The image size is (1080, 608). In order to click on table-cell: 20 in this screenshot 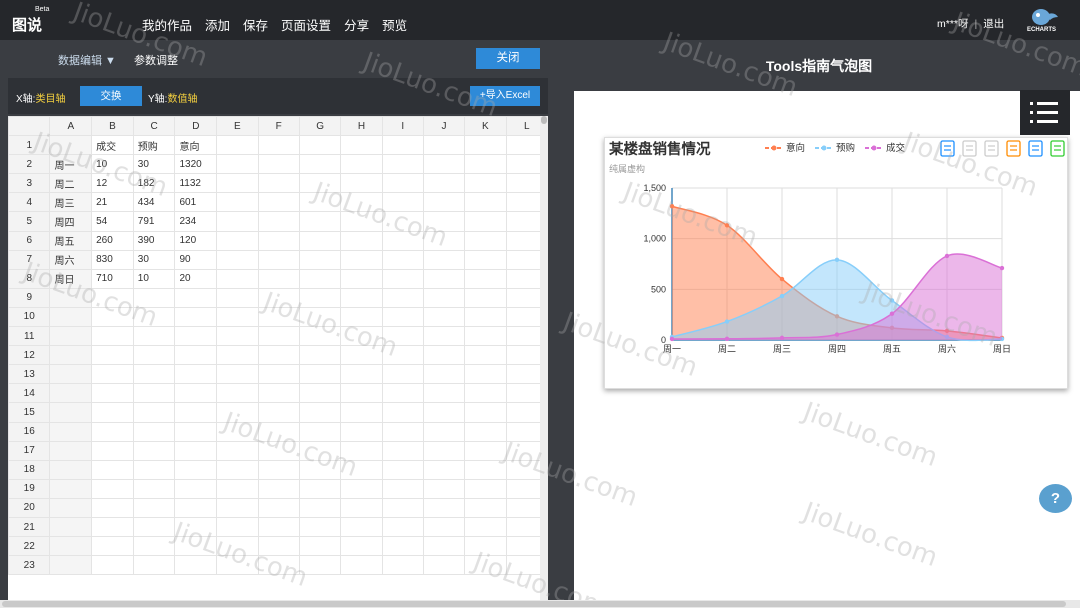, I will do `click(196, 278)`.